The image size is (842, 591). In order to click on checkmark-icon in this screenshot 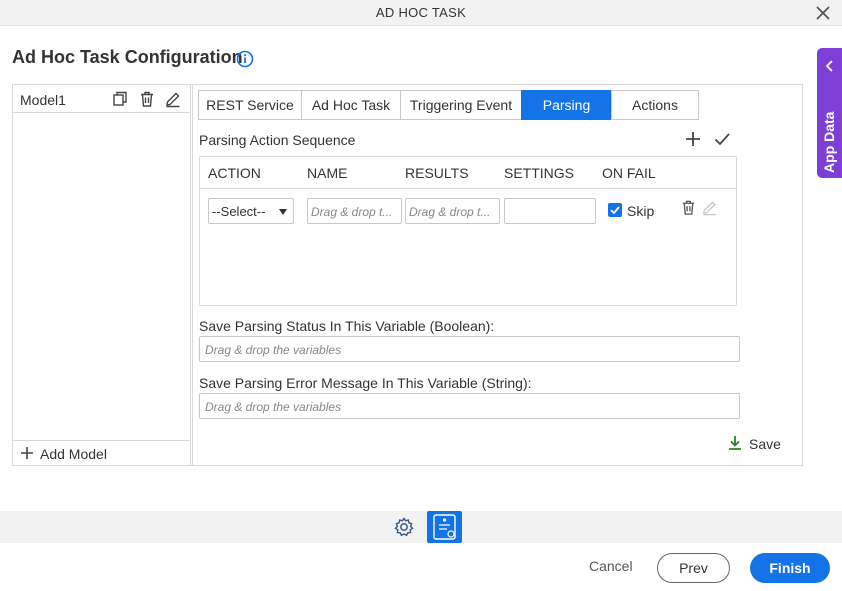, I will do `click(615, 210)`.